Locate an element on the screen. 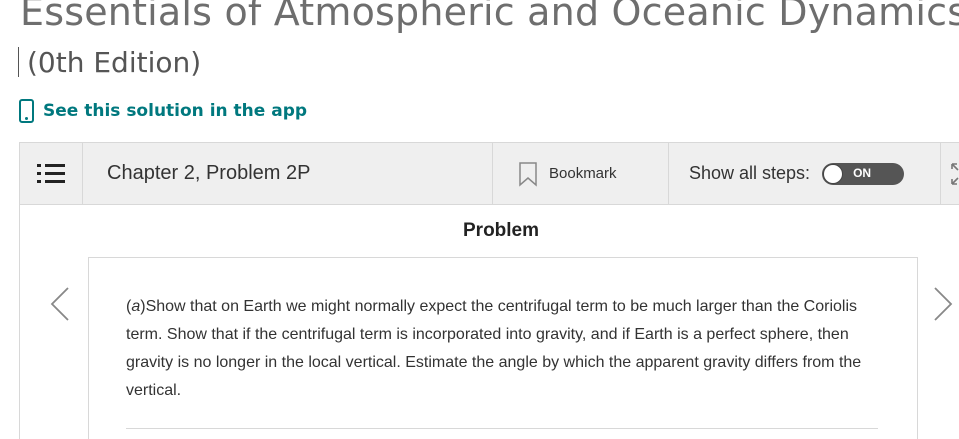 This screenshot has width=959, height=439. text-caret is located at coordinates (18, 62).